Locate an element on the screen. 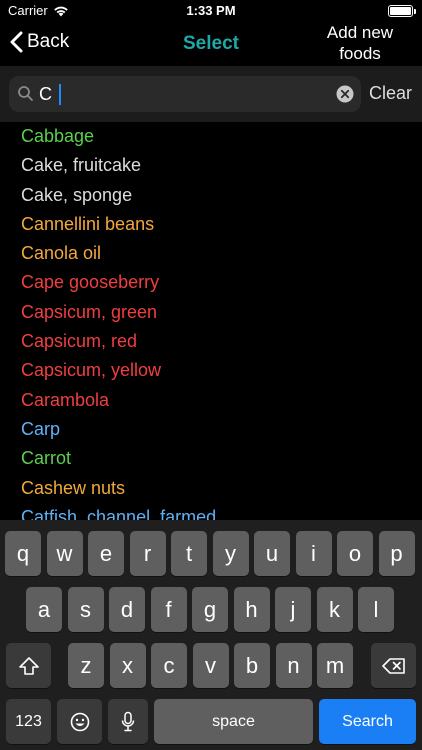 Image resolution: width=422 pixels, height=750 pixels. search-field is located at coordinates (185, 94).